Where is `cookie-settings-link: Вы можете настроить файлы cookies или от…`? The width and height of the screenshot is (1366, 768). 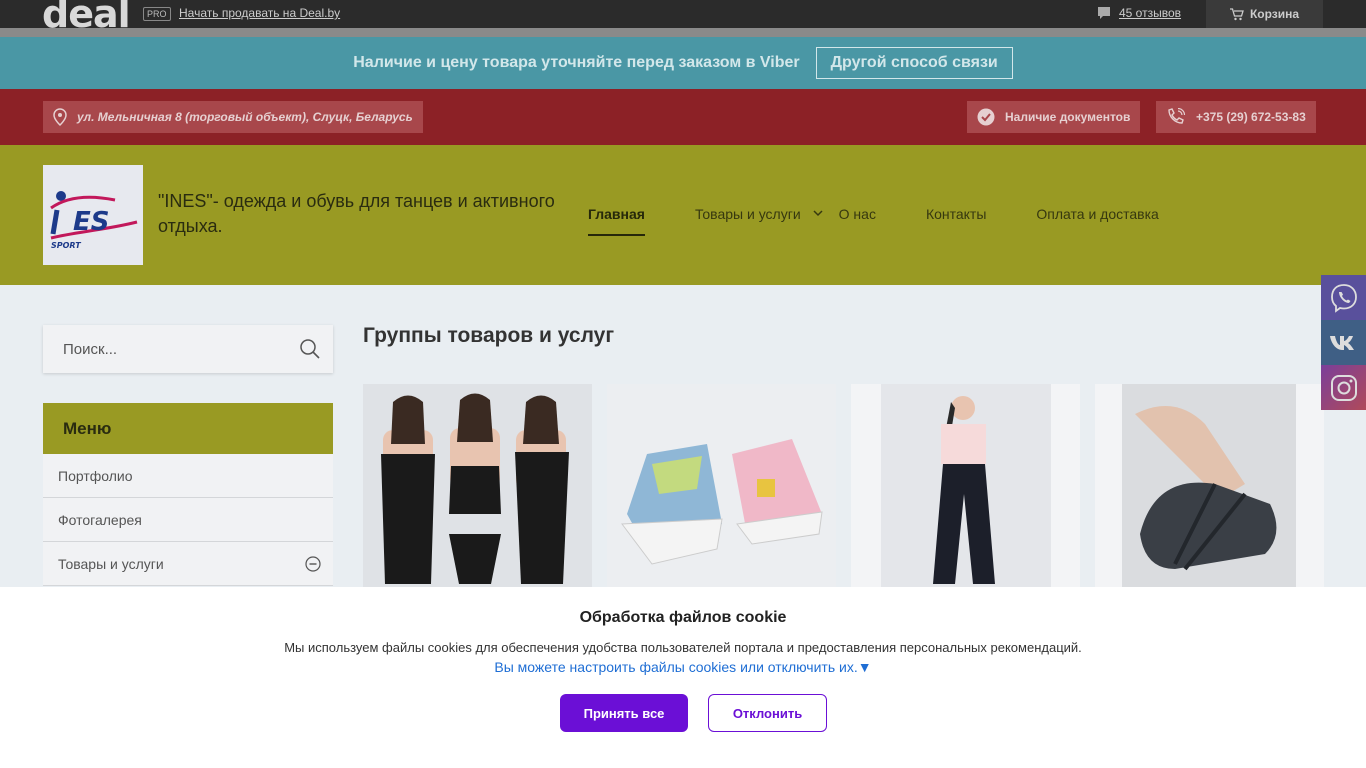
cookie-settings-link: Вы можете настроить файлы cookies или от… is located at coordinates (683, 667).